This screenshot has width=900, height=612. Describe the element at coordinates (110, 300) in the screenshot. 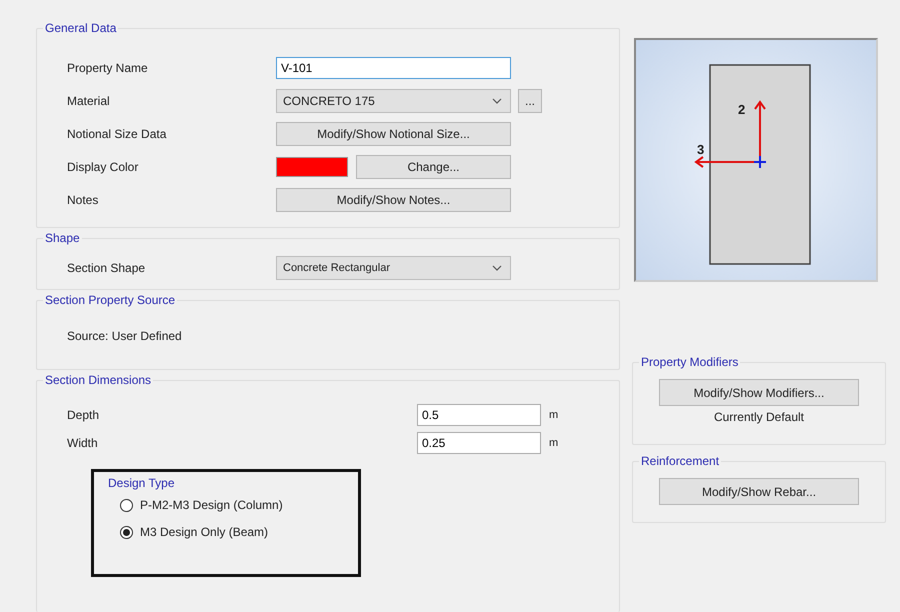

I see `group-title: Section Property Source` at that location.